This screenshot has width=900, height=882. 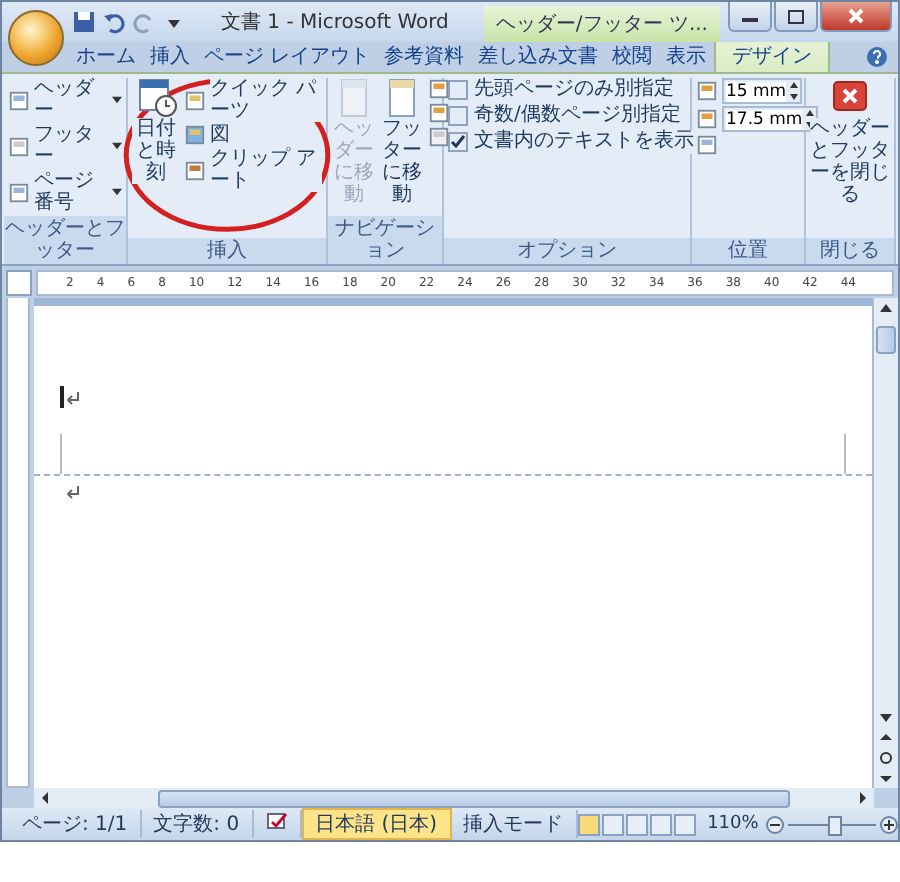 I want to click on zoom-slider-thumb, so click(x=835, y=825).